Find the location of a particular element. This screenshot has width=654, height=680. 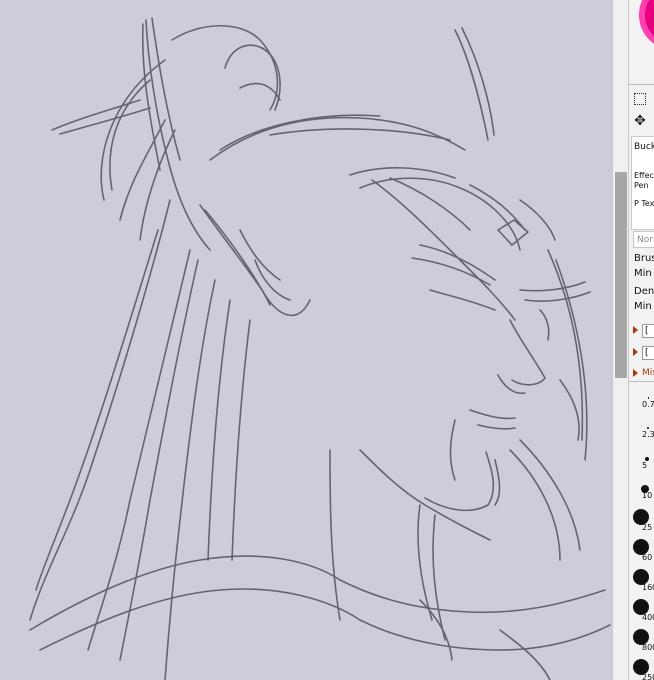

brush-size-preset: 0.7 is located at coordinates (641, 403).